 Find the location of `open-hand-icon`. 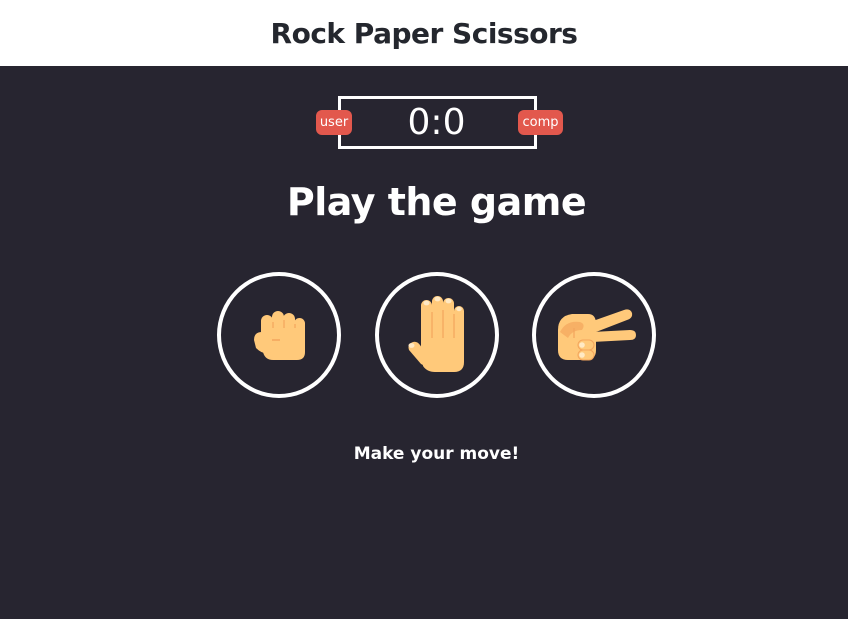

open-hand-icon is located at coordinates (436, 334).